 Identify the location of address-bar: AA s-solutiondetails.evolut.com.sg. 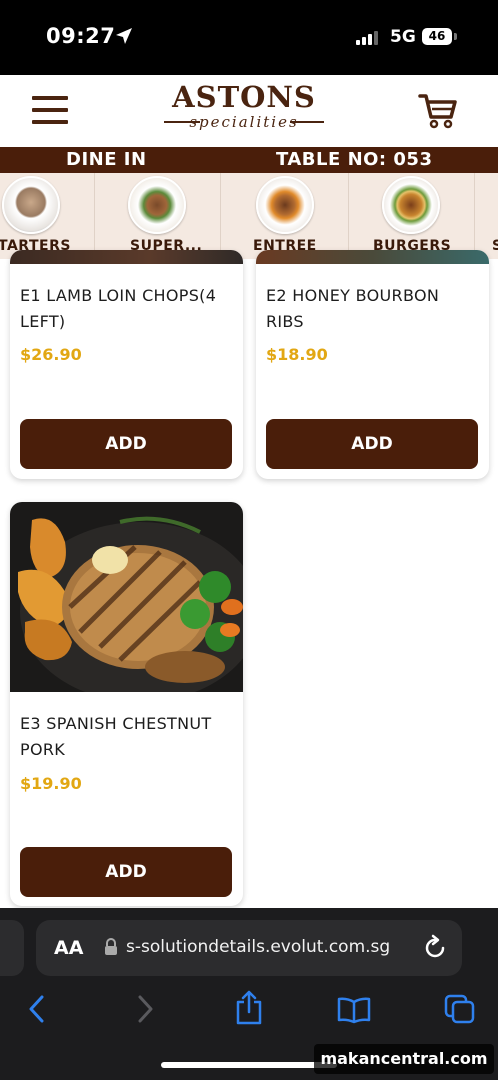
(249, 948).